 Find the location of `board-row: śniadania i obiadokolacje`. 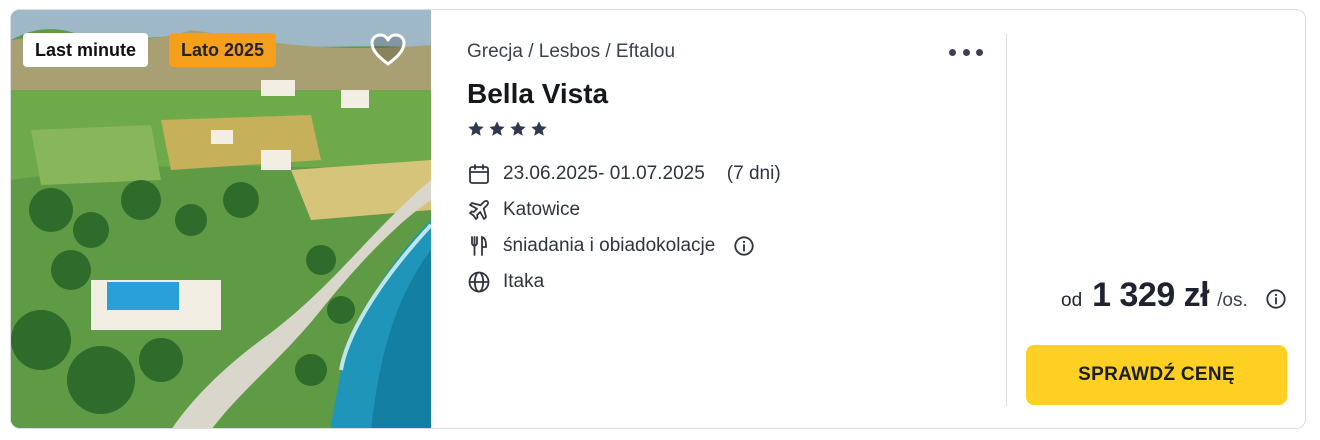

board-row: śniadania i obiadokolacje is located at coordinates (611, 246).